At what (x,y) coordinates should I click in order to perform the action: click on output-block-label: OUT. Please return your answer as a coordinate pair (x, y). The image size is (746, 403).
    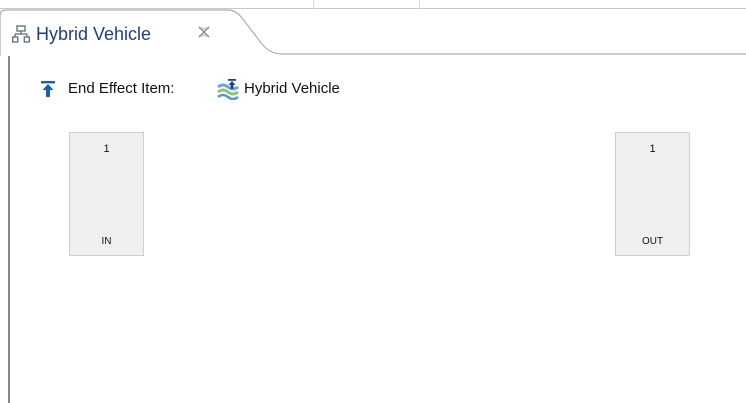
    Looking at the image, I should click on (652, 241).